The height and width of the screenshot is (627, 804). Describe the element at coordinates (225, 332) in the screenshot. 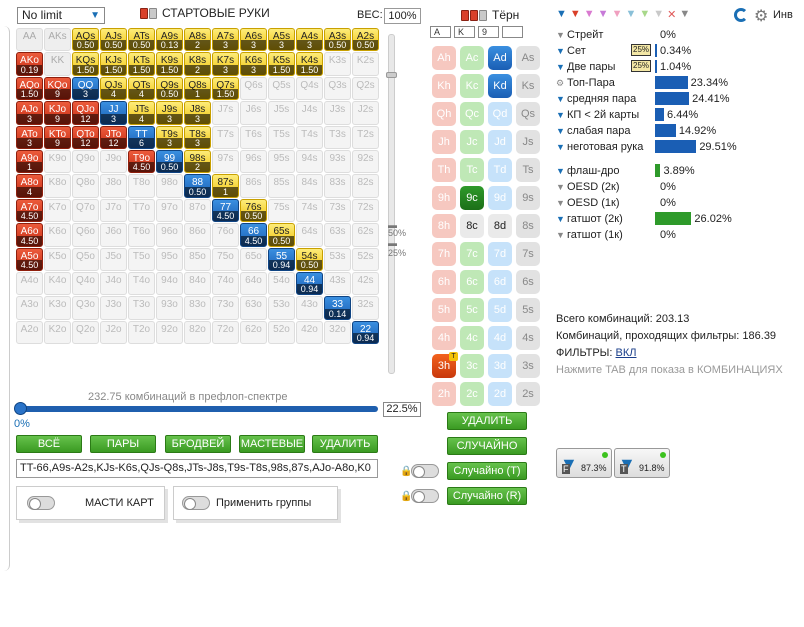

I see `hand-cell: 72o` at that location.